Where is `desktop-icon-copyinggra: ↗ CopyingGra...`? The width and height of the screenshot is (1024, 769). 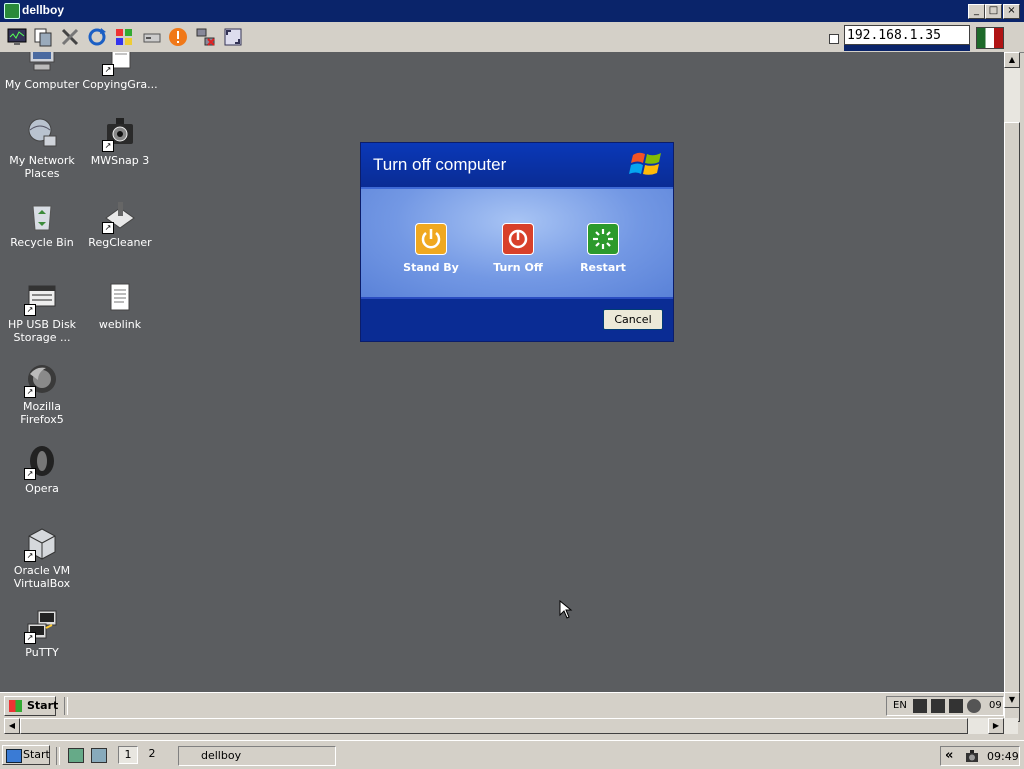
desktop-icon-copyinggra: ↗ CopyingGra... is located at coordinates (120, 71).